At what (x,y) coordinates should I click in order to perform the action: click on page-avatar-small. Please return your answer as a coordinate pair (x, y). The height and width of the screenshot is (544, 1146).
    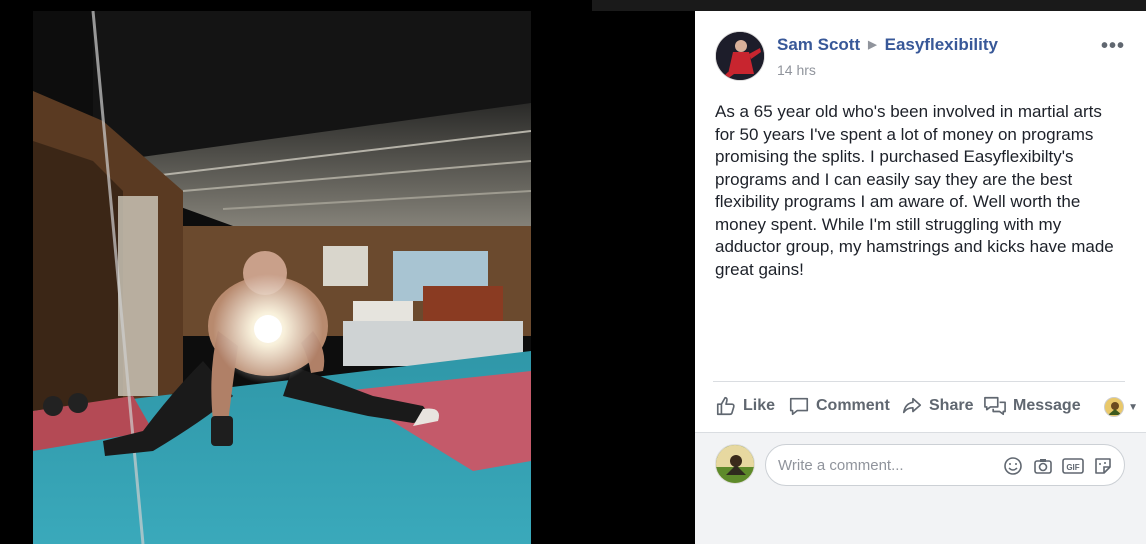
    Looking at the image, I should click on (1114, 407).